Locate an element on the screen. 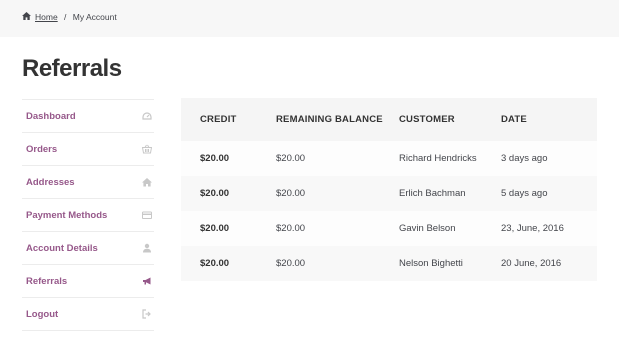  date-cell: 5 days ago is located at coordinates (524, 193).